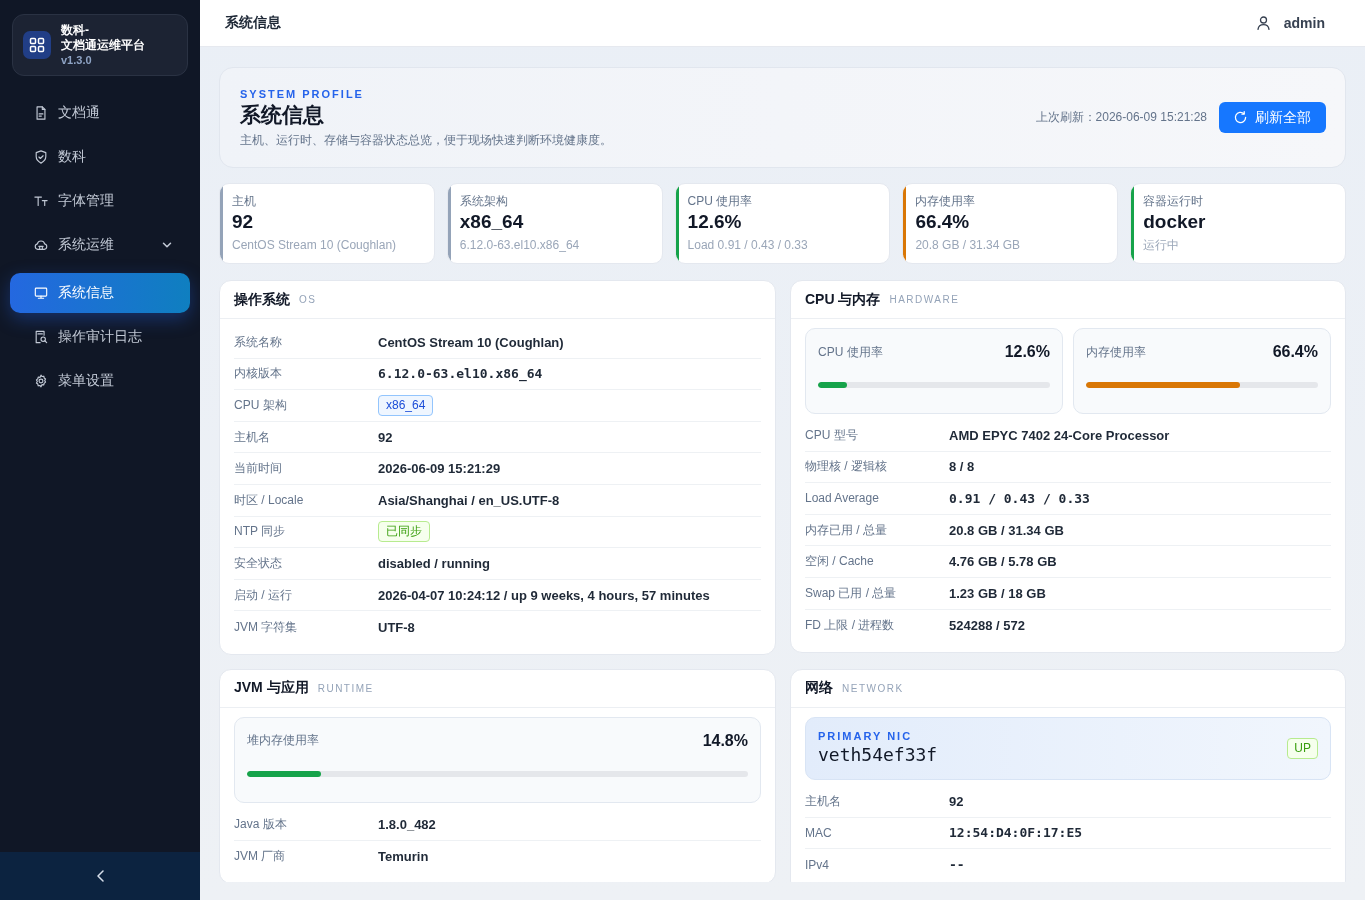  Describe the element at coordinates (1121, 117) in the screenshot. I see `last-refresh-text: 上次刷新：2026-06-09 15:21:28` at that location.